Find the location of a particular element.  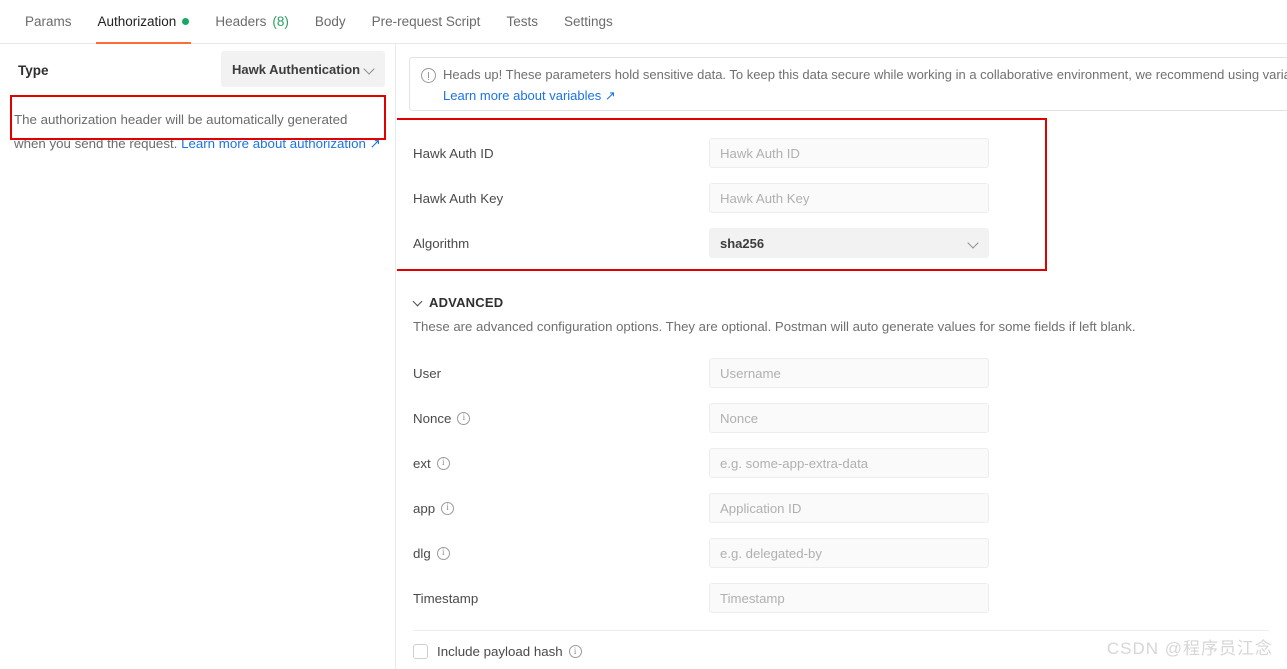

tab-label: Body is located at coordinates (330, 21).